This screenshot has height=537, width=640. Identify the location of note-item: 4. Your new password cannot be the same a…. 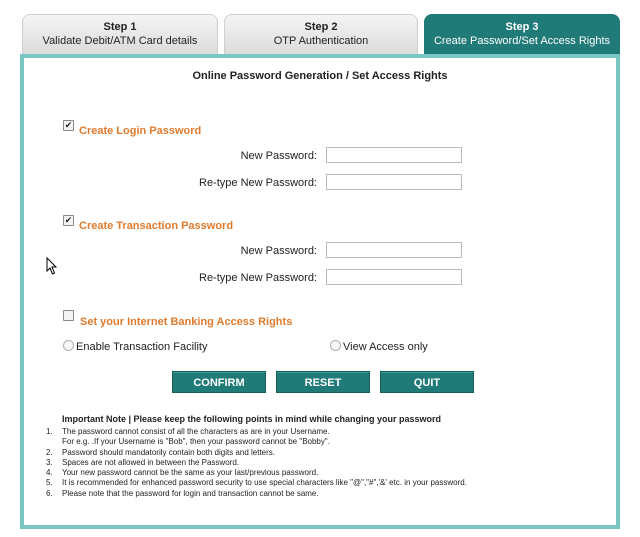
(182, 473).